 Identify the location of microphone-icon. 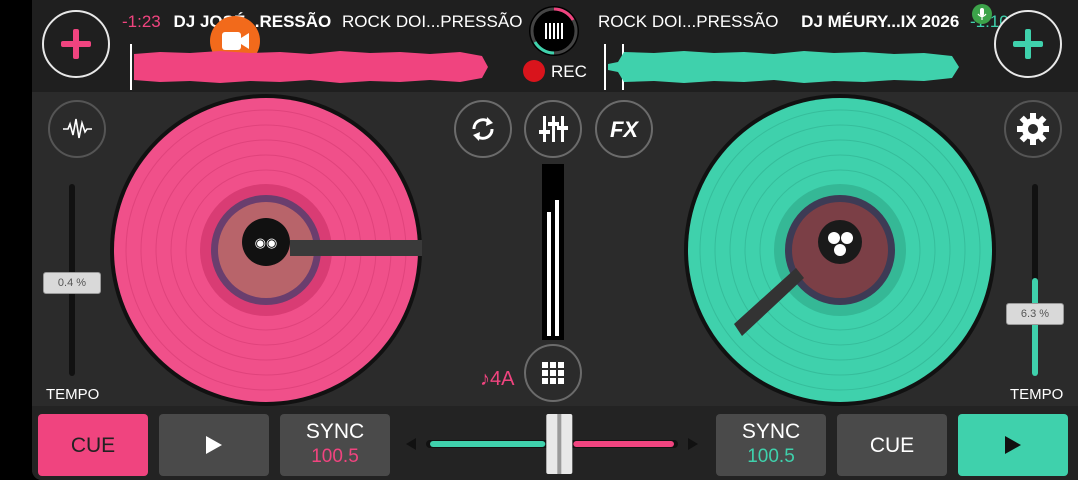
(982, 14).